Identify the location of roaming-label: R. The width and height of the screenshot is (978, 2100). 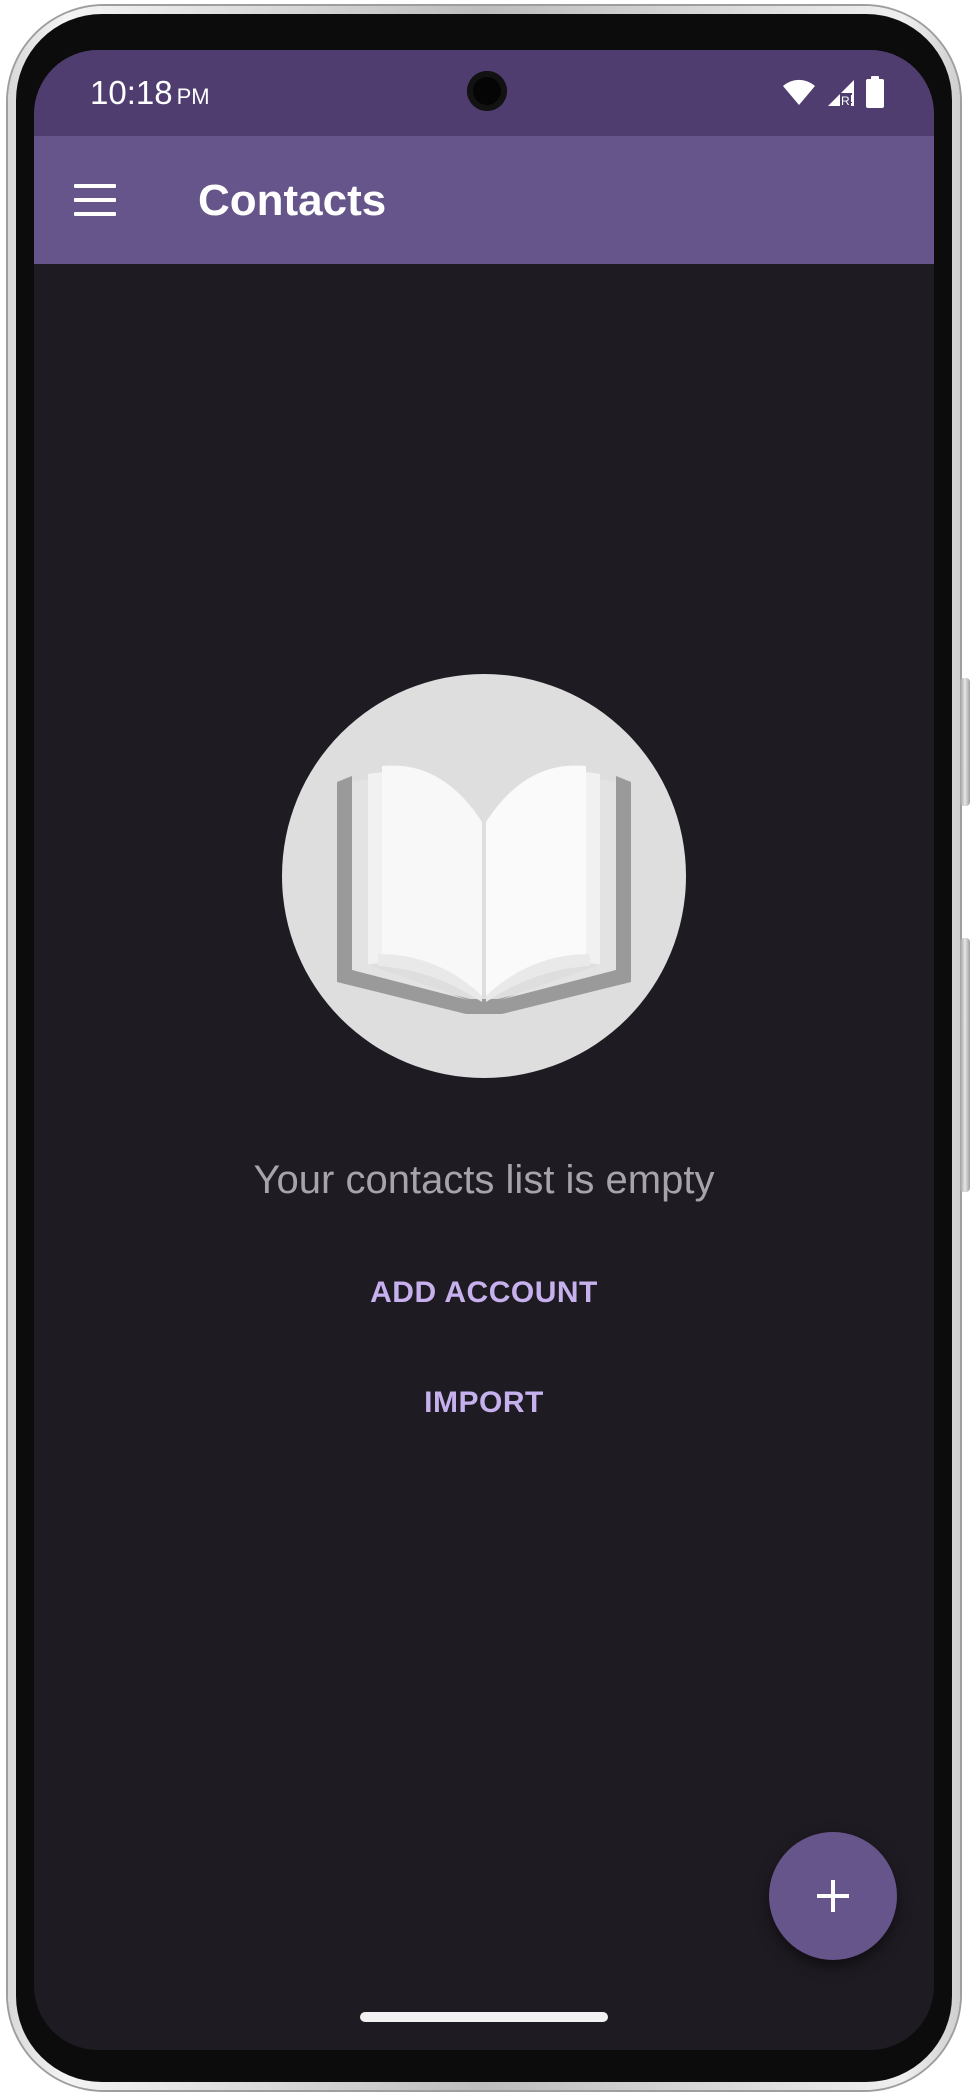
(845, 100).